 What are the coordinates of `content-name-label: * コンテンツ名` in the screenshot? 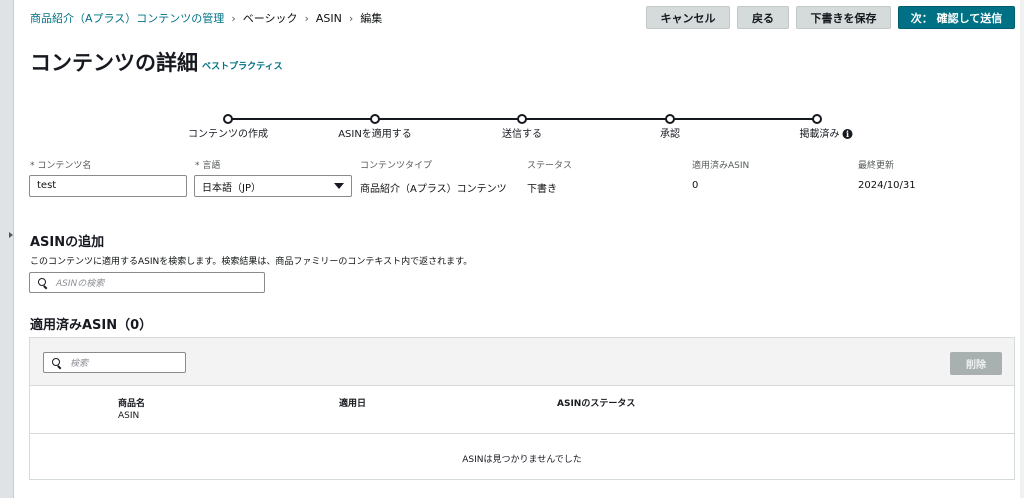 It's located at (60, 164).